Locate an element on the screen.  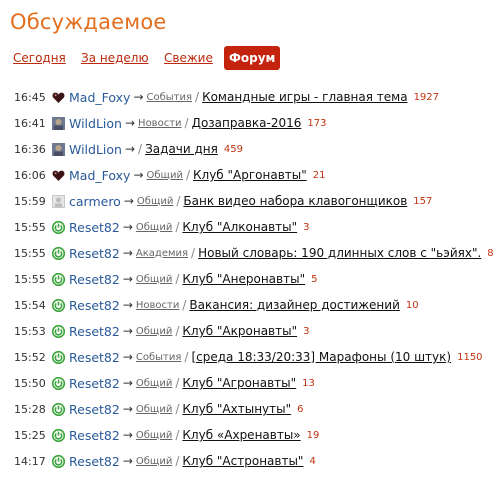
time-label: 16:41 is located at coordinates (30, 123).